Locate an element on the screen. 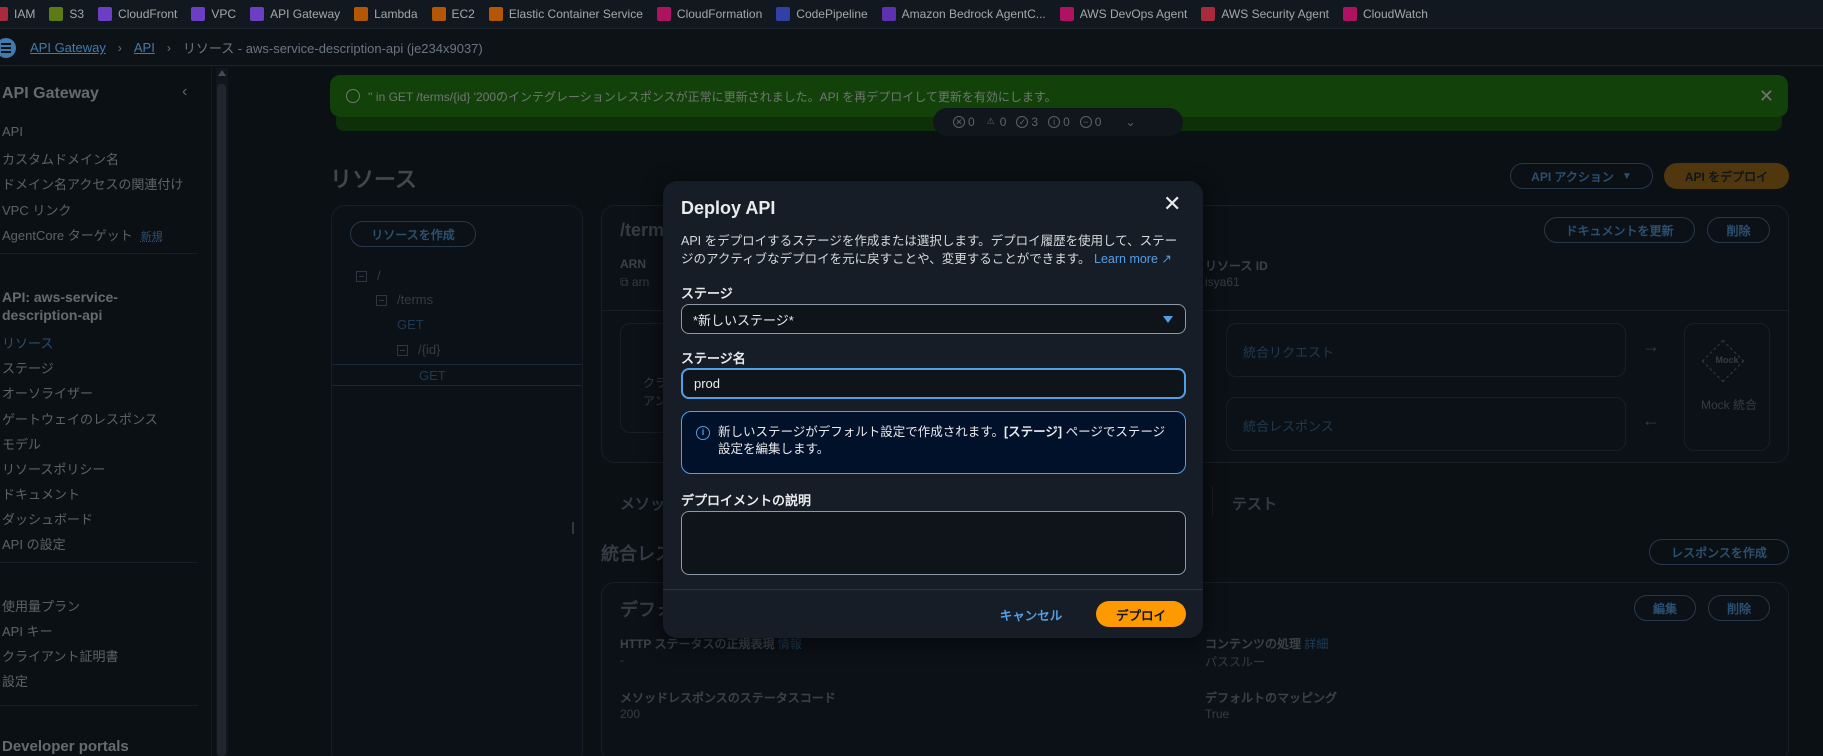 The width and height of the screenshot is (1823, 756). info-count: i0 is located at coordinates (1059, 122).